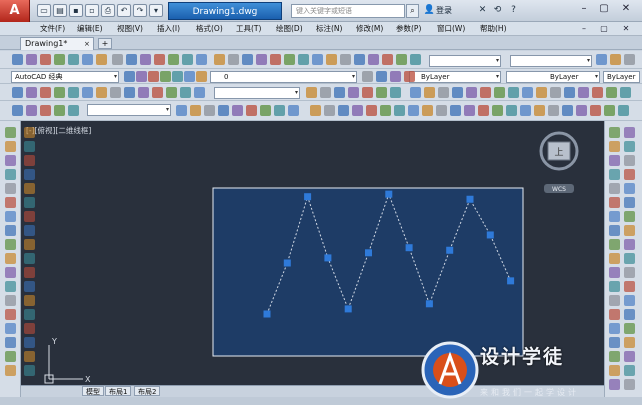 The height and width of the screenshot is (405, 642). I want to click on menu-format: 格式(O), so click(209, 29).